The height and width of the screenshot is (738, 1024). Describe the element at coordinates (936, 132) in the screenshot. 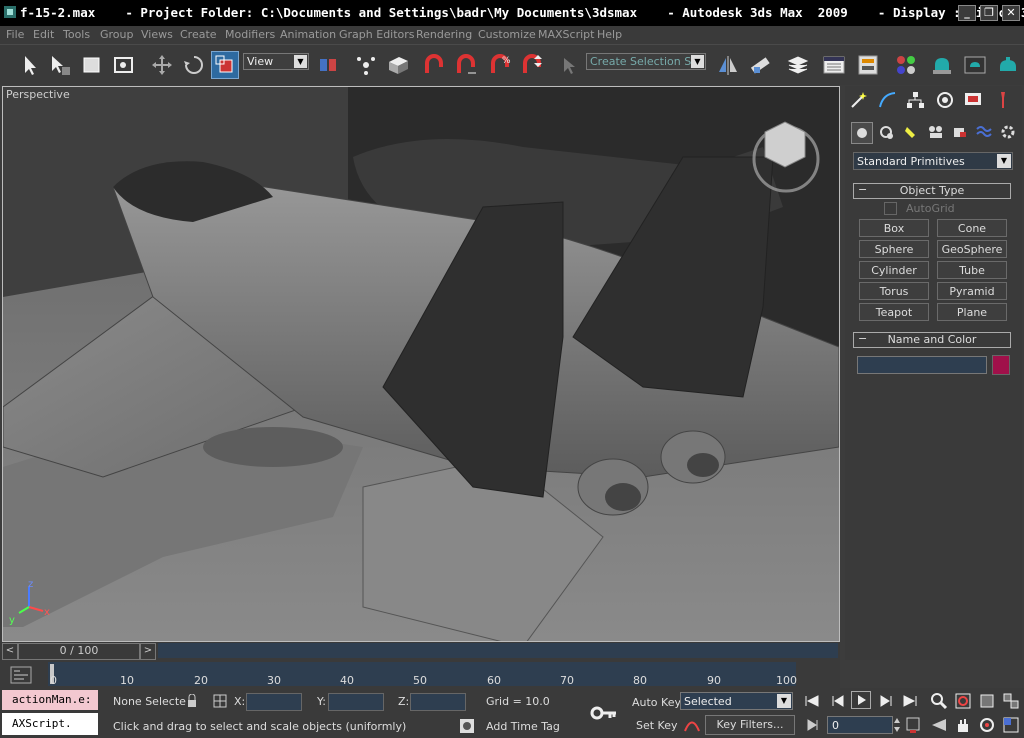

I see `cameras-icon` at that location.